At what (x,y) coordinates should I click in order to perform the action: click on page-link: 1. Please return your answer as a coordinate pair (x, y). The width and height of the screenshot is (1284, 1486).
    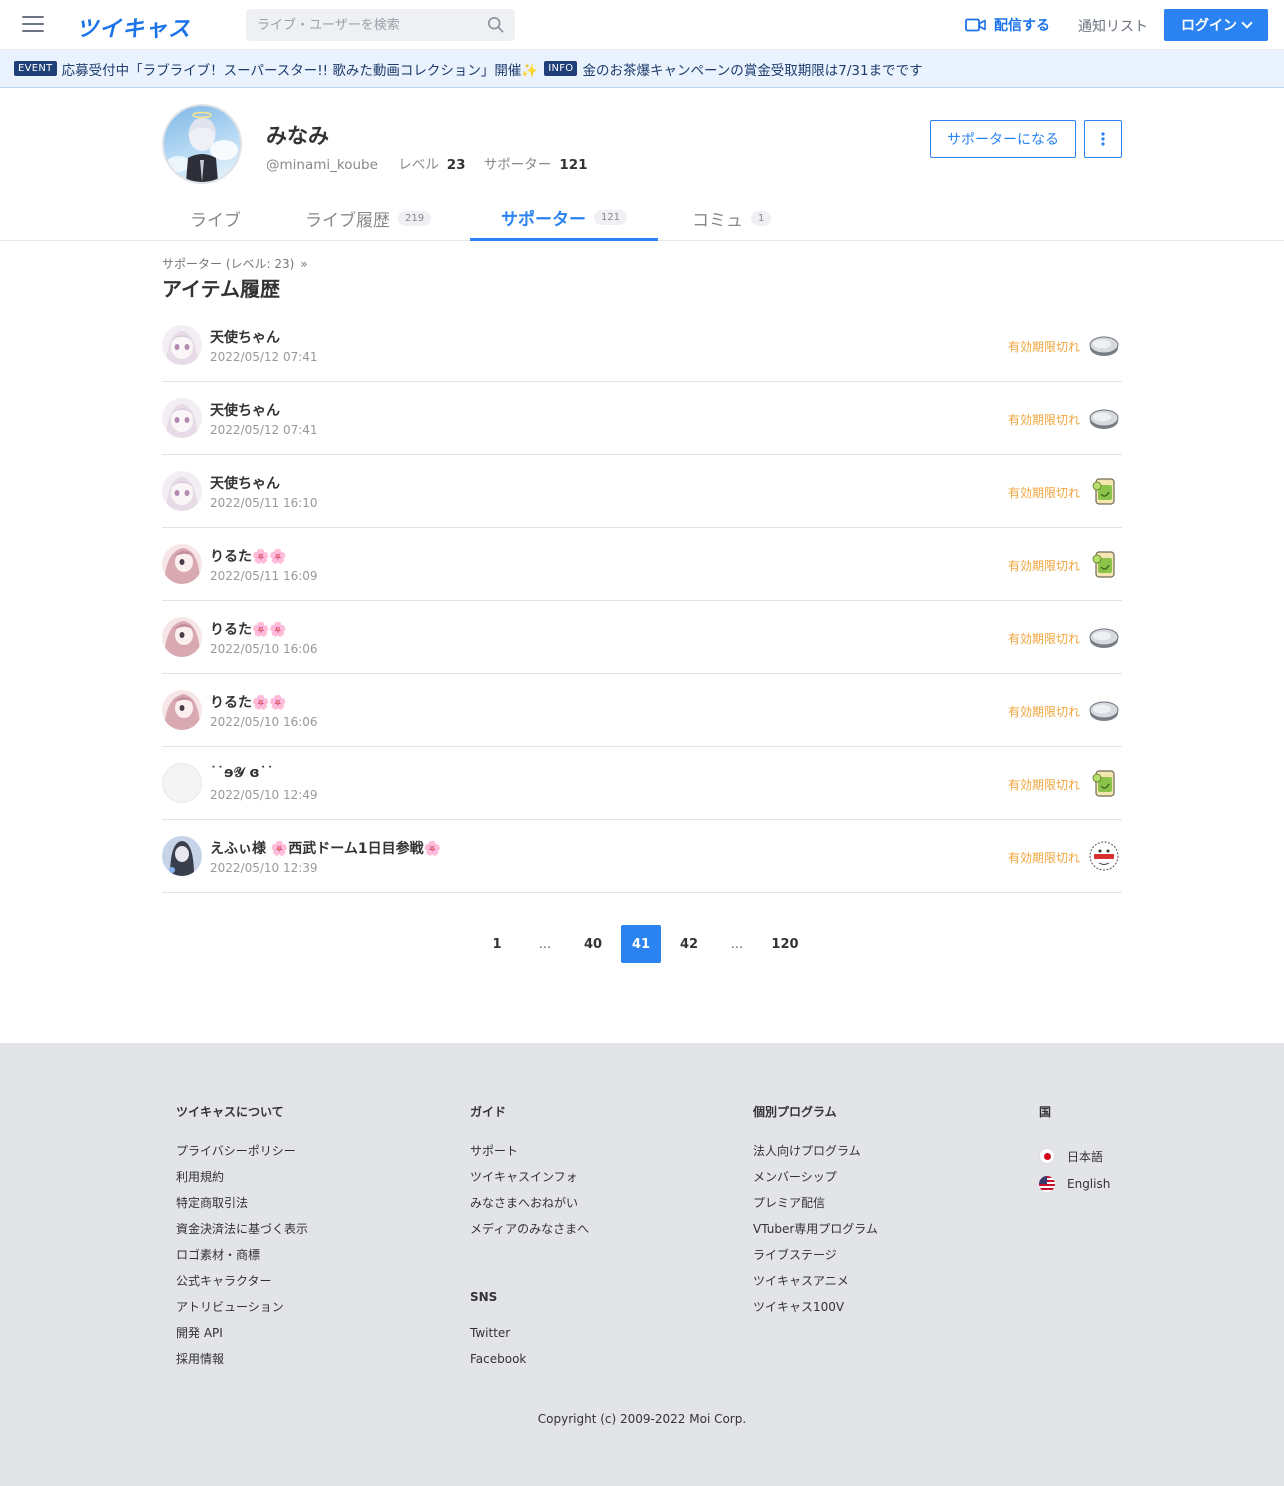
    Looking at the image, I should click on (497, 944).